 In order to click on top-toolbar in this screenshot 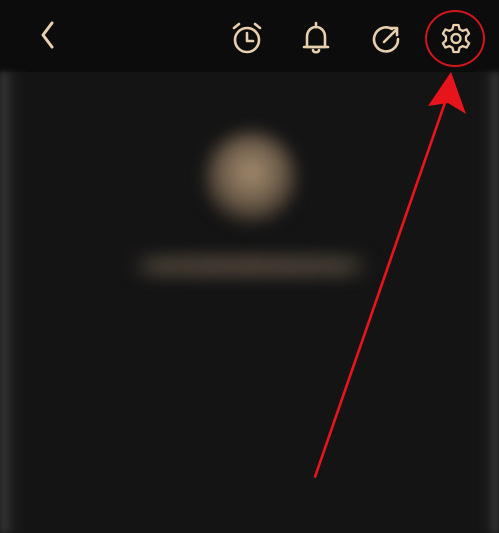, I will do `click(249, 36)`.